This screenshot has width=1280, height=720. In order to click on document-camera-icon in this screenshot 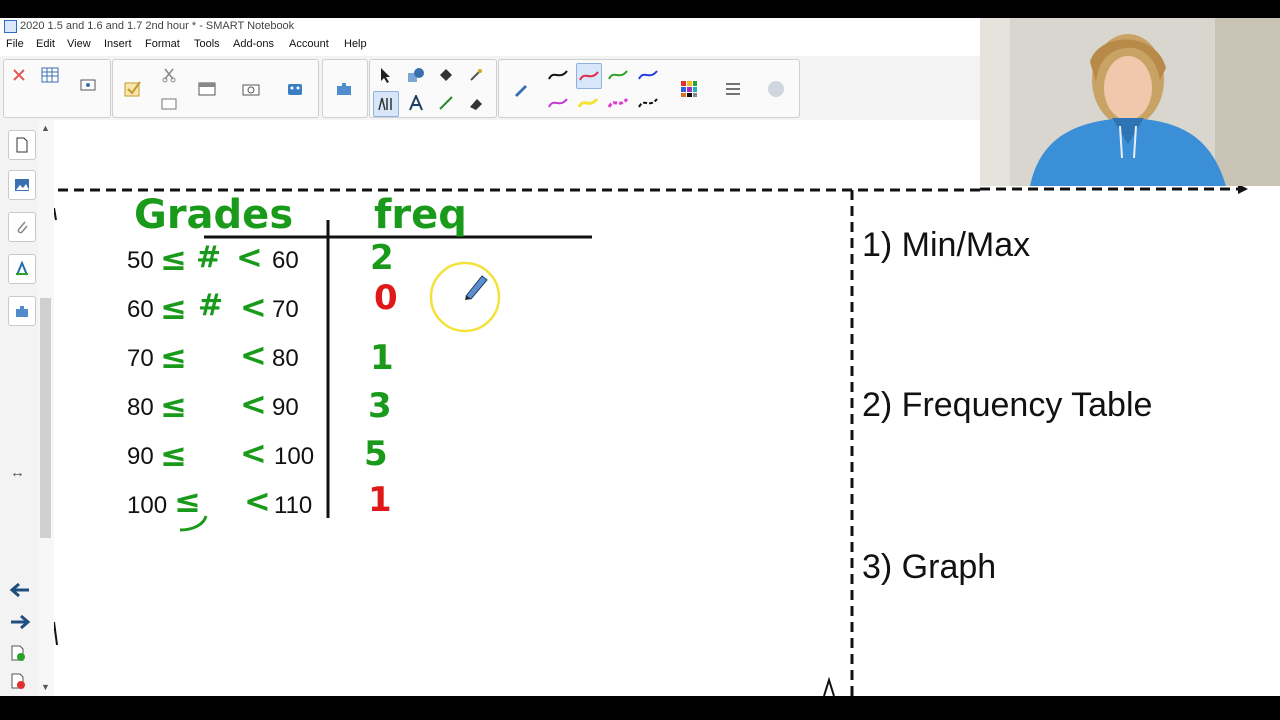, I will do `click(169, 103)`.